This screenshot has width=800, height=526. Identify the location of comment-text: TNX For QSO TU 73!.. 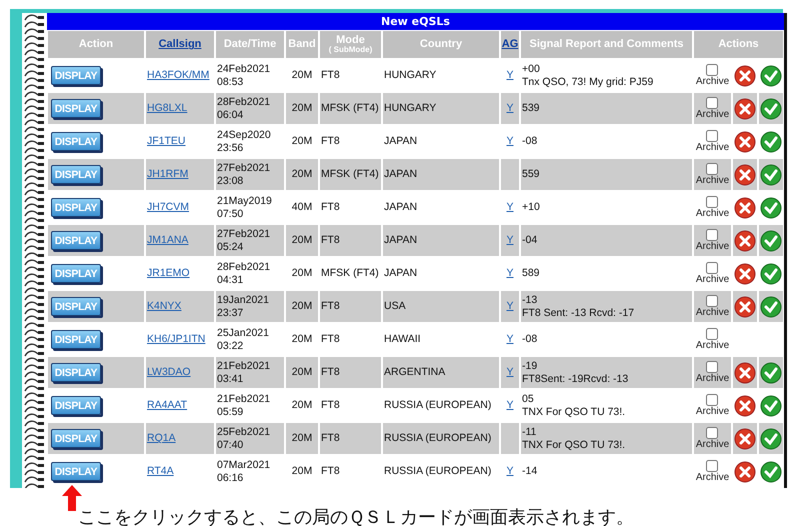
(574, 444).